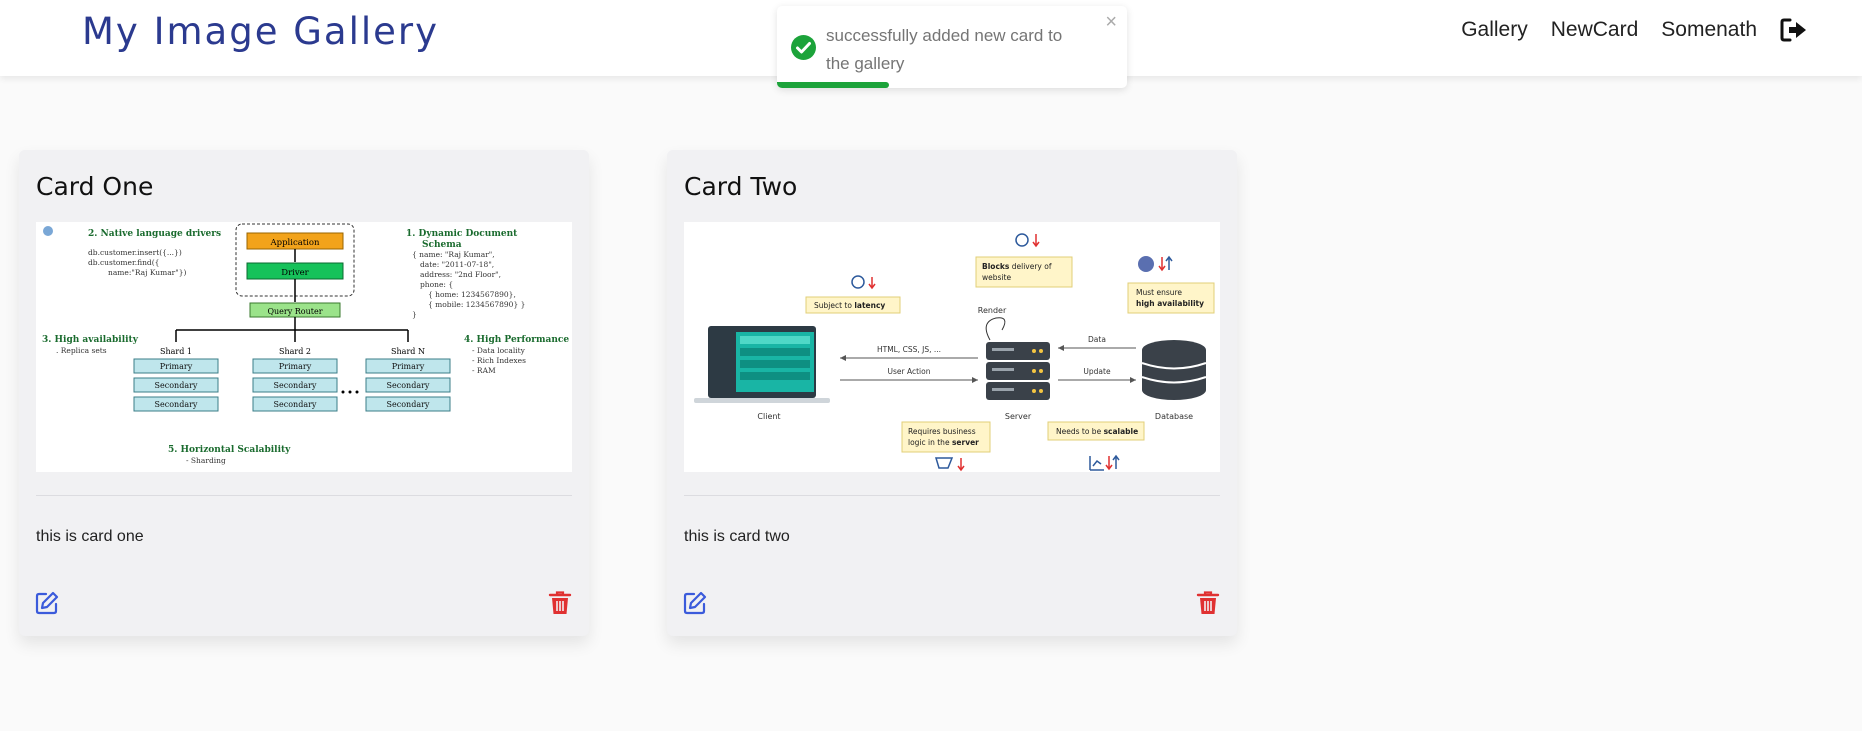  I want to click on svg-text: Blocks delivery of, so click(1017, 266).